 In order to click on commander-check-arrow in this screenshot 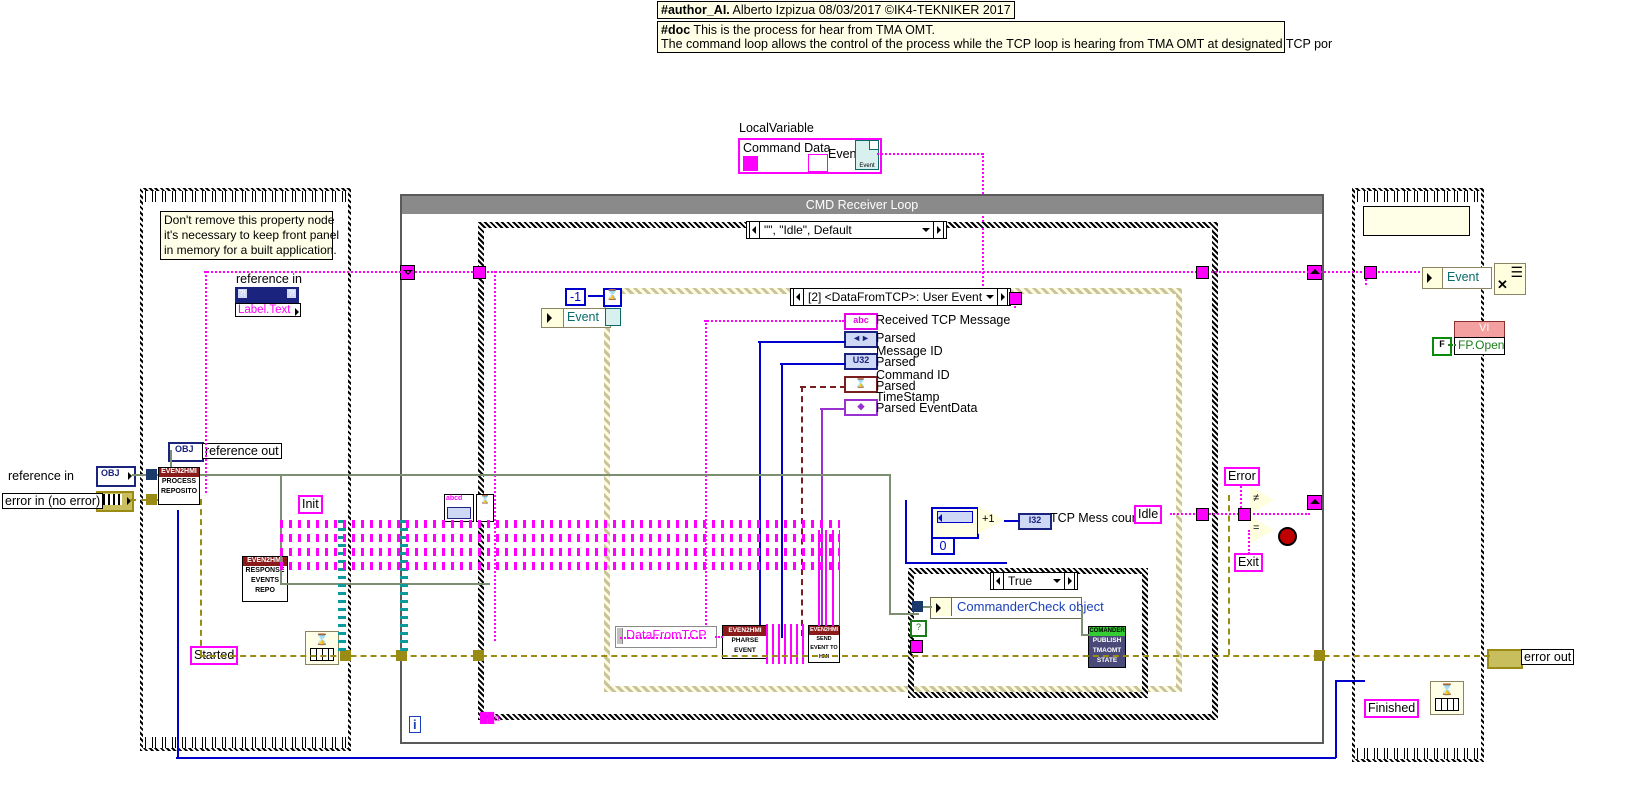, I will do `click(938, 608)`.